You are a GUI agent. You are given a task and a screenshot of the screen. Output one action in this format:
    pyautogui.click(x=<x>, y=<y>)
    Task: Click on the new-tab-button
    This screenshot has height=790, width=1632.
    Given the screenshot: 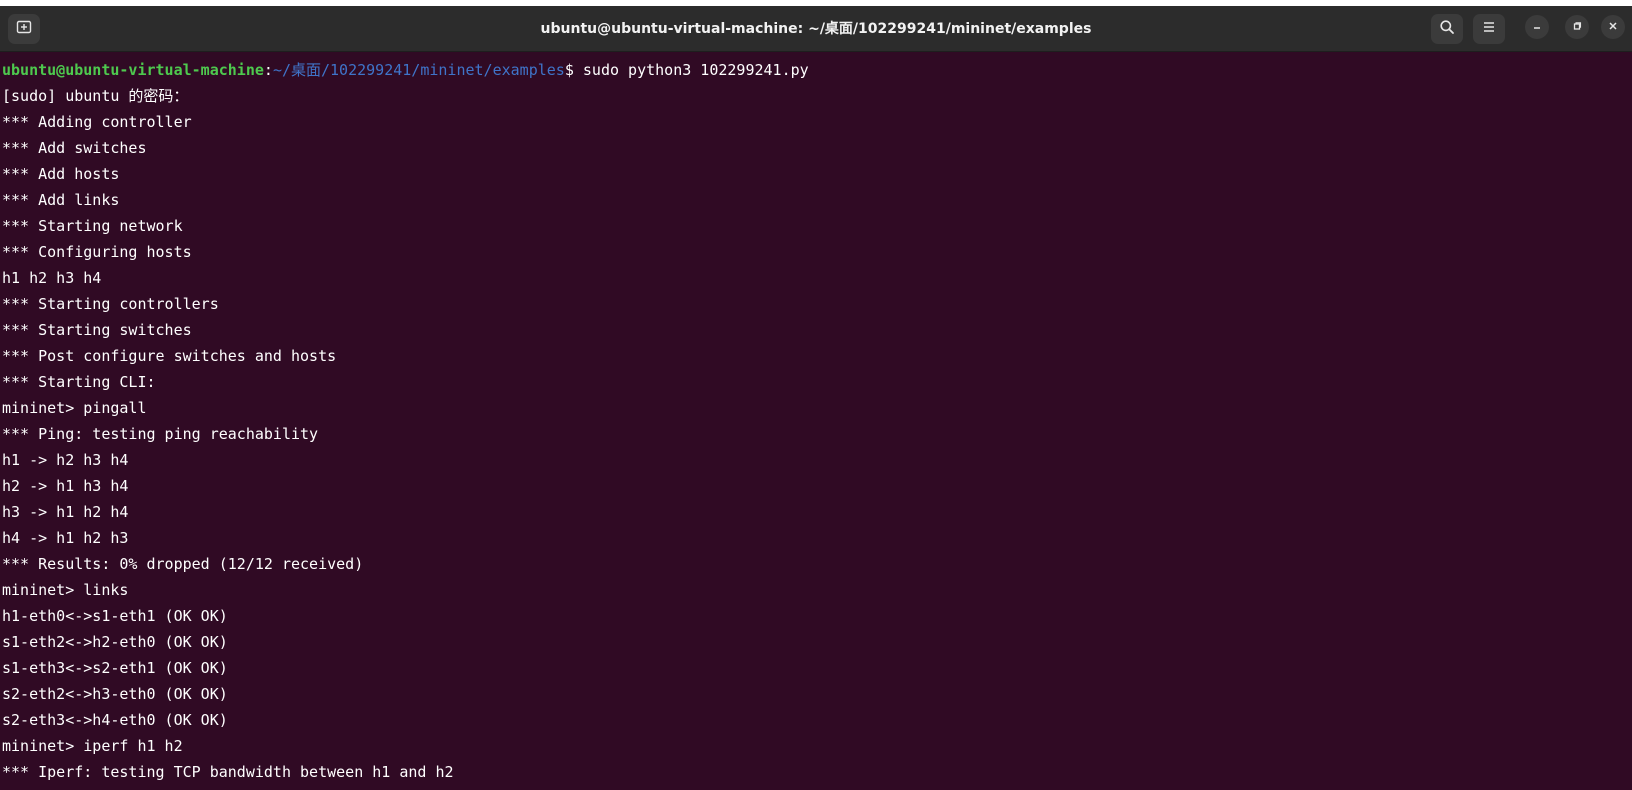 What is the action you would take?
    pyautogui.click(x=24, y=29)
    